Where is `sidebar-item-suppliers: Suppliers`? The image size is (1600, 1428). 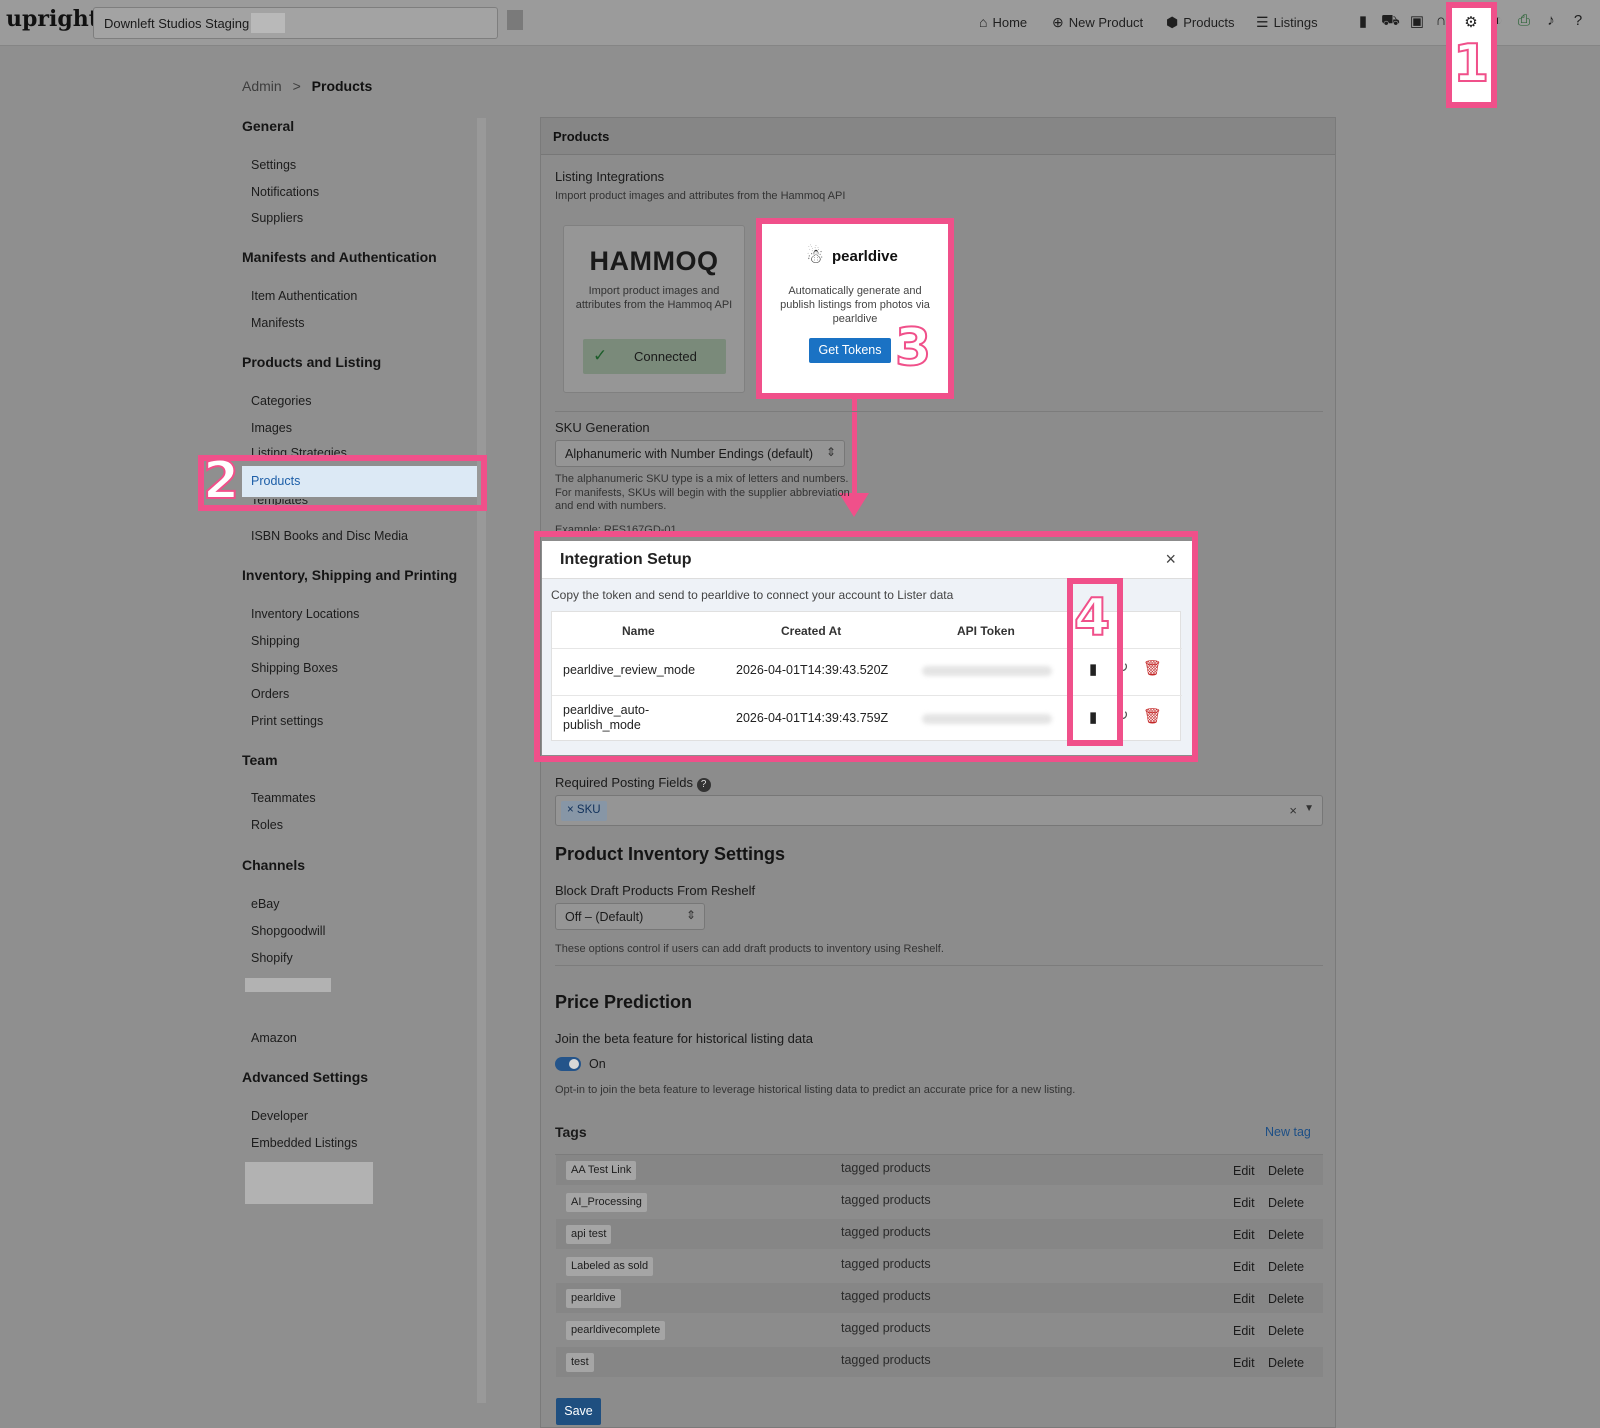 sidebar-item-suppliers: Suppliers is located at coordinates (277, 218).